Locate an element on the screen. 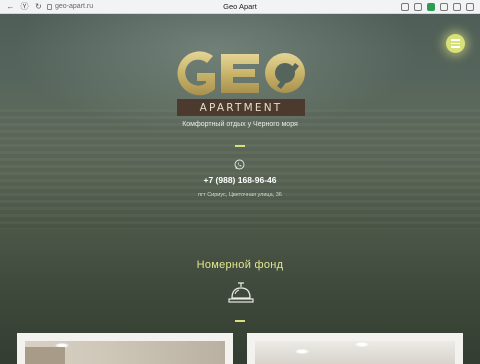 This screenshot has height=364, width=480. extensions-menu-icon is located at coordinates (444, 6).